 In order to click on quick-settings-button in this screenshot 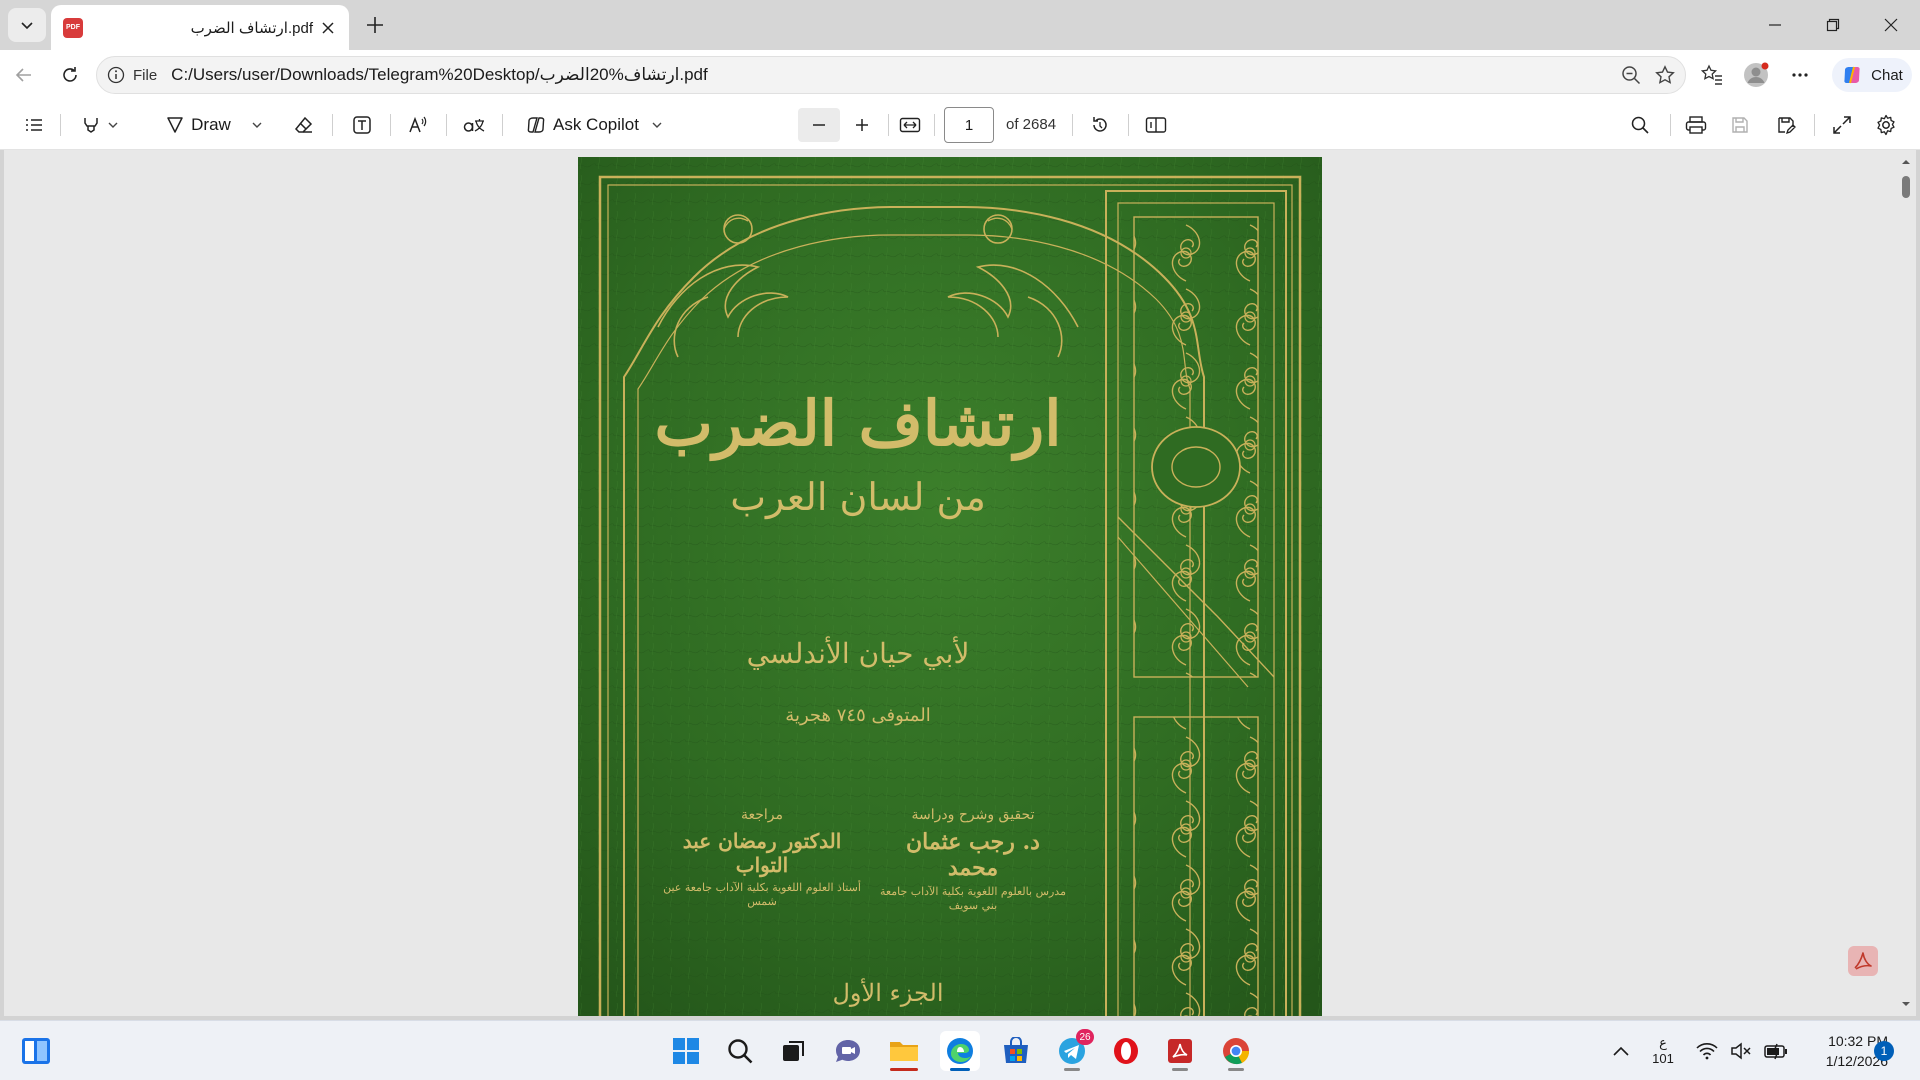, I will do `click(1742, 1051)`.